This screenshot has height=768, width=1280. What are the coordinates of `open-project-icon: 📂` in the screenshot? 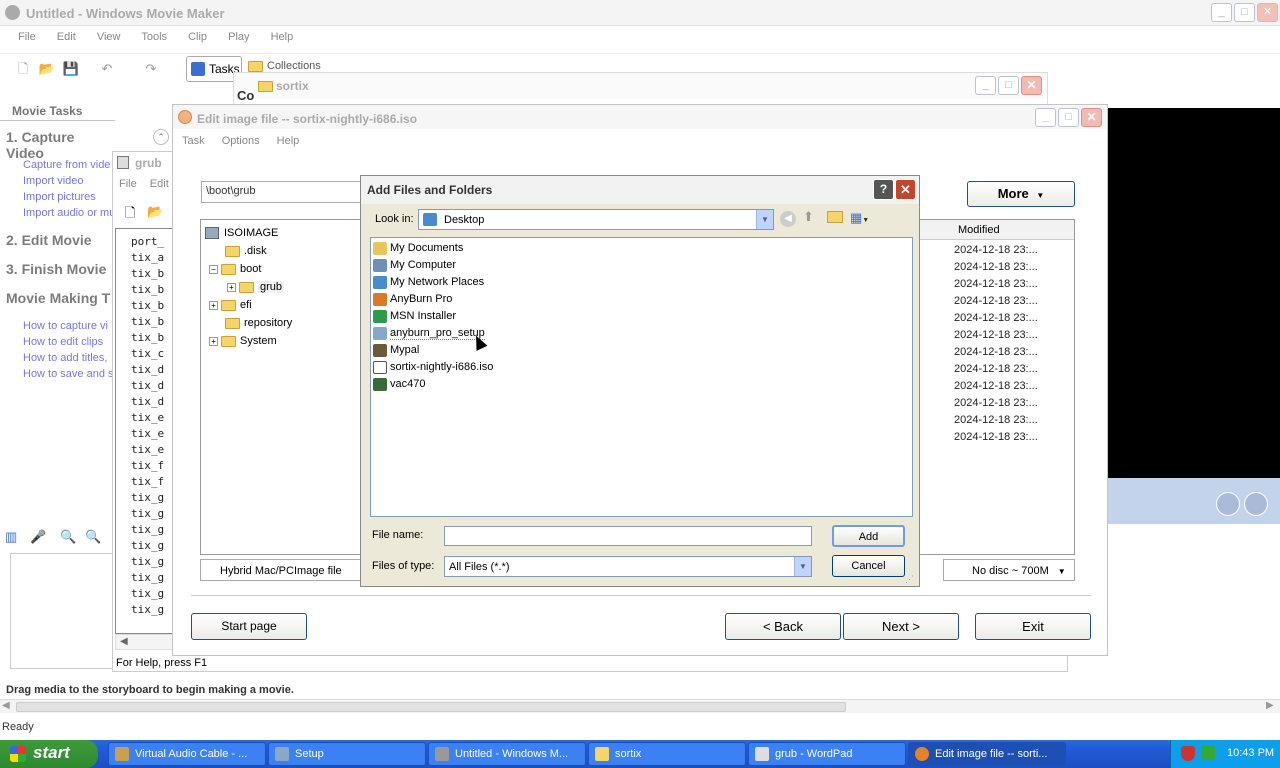 It's located at (47, 69).